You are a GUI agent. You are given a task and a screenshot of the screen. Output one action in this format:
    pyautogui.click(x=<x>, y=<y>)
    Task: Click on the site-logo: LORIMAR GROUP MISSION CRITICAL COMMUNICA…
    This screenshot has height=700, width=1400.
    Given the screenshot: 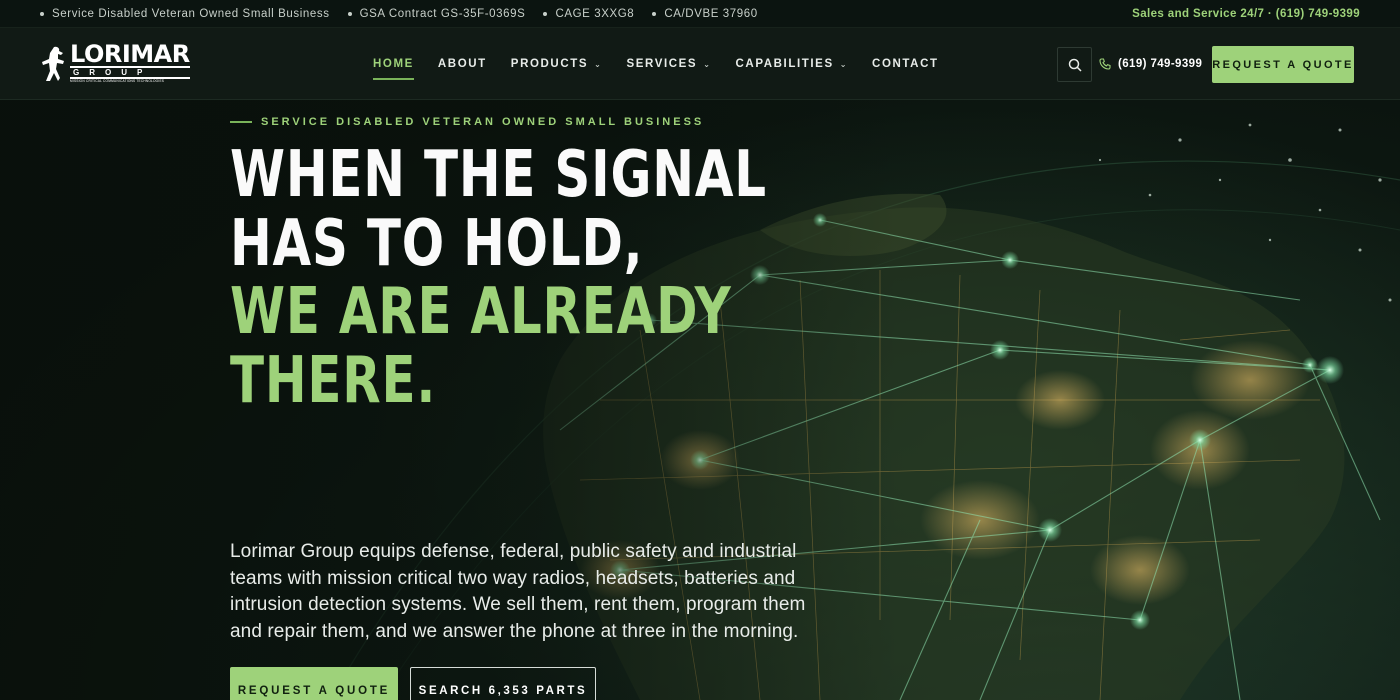 What is the action you would take?
    pyautogui.click(x=115, y=62)
    